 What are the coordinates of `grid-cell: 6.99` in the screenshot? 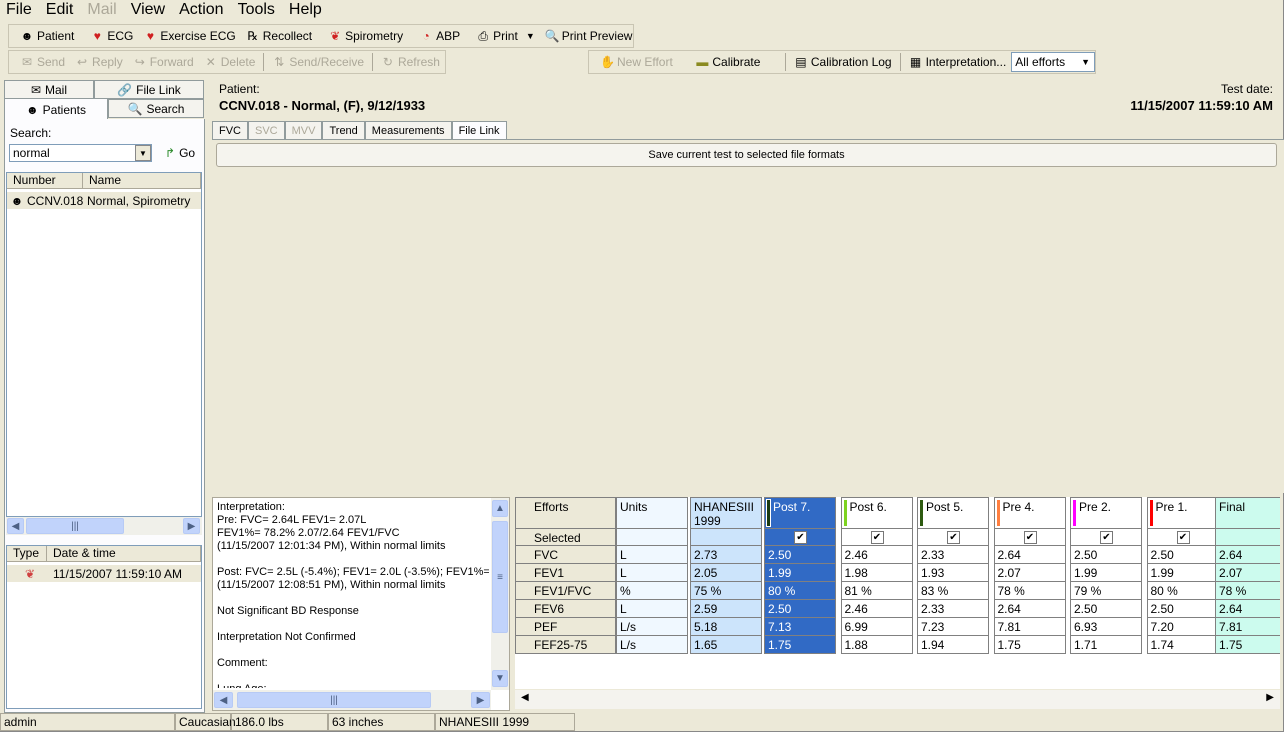 It's located at (876, 626).